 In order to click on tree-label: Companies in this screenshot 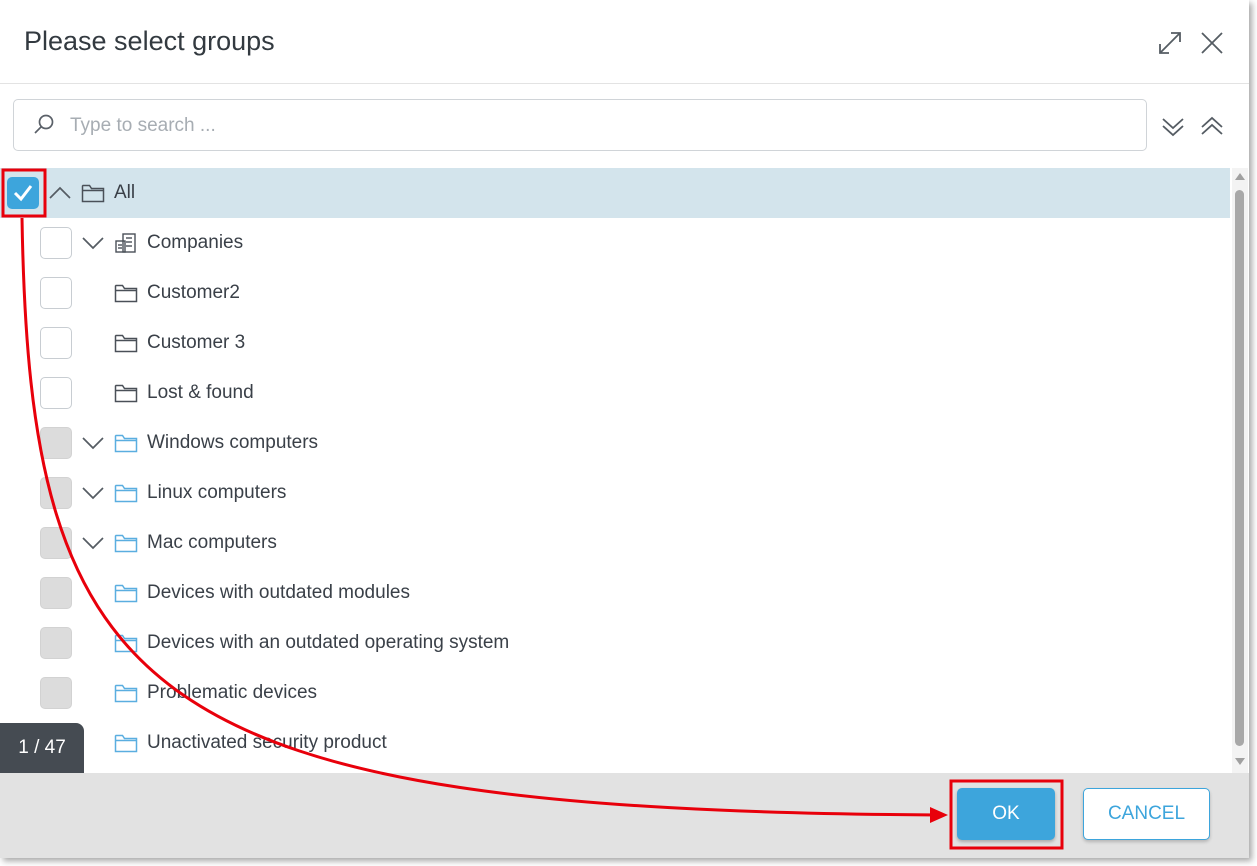, I will do `click(195, 242)`.